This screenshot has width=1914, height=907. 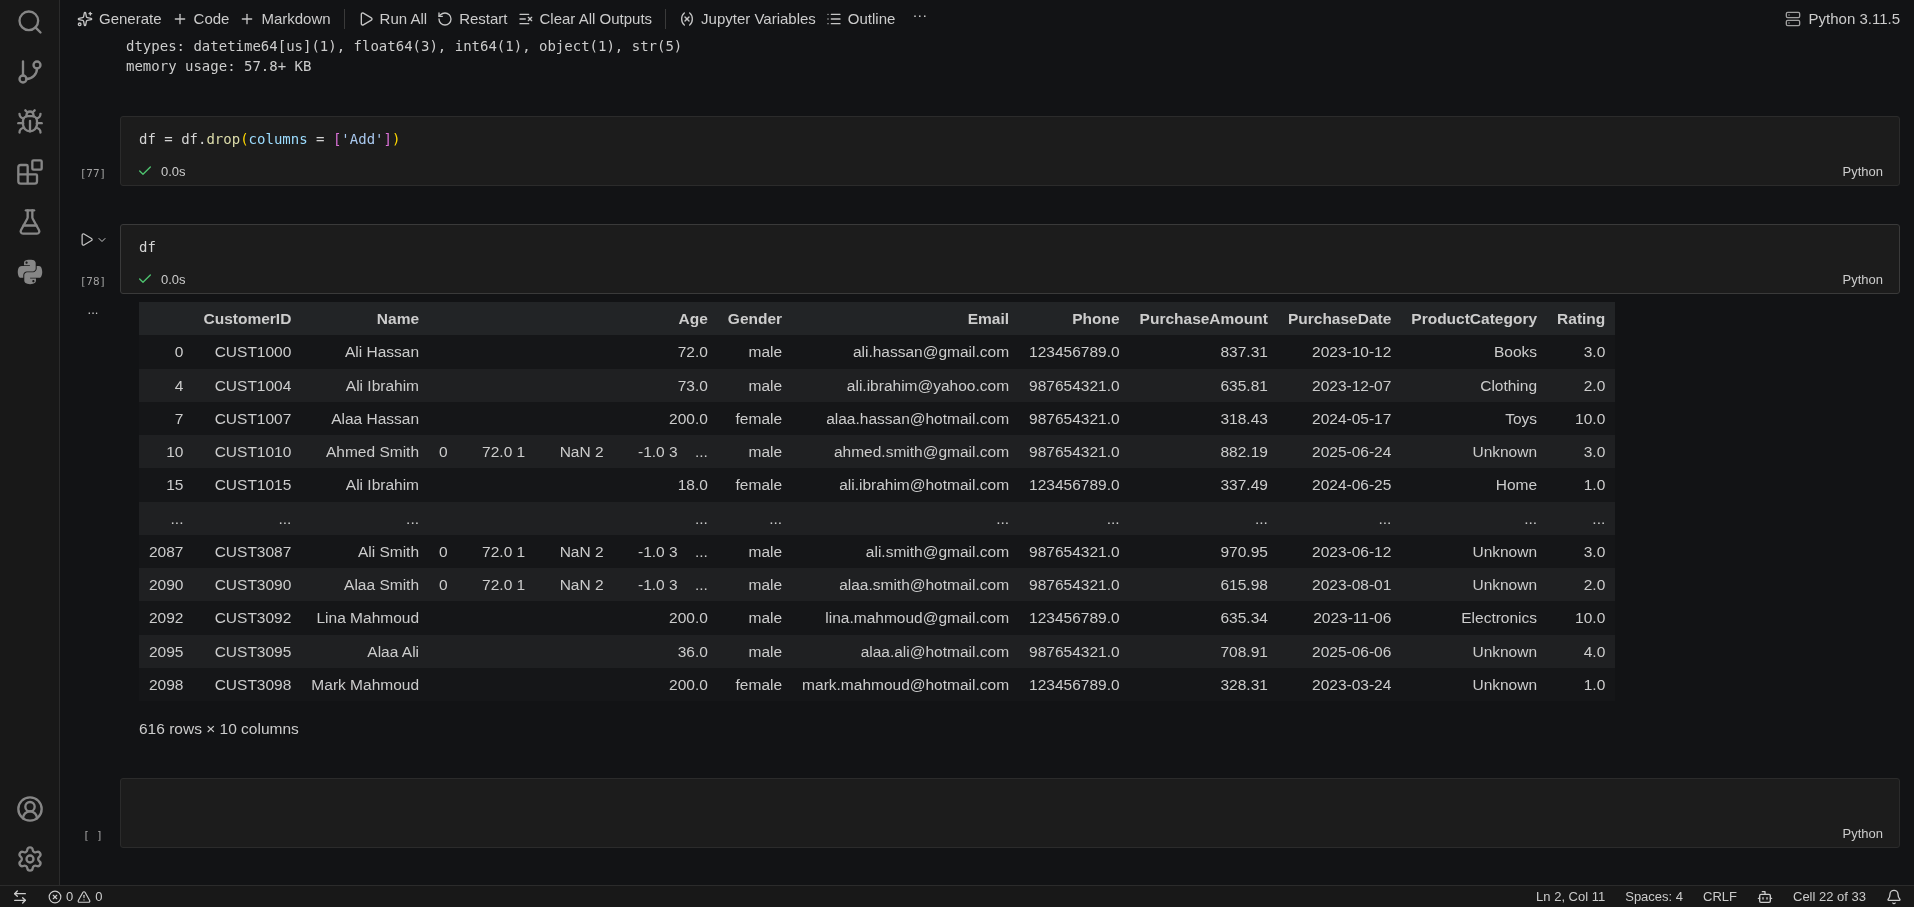 I want to click on status-item: Spaces: 4, so click(x=1654, y=896).